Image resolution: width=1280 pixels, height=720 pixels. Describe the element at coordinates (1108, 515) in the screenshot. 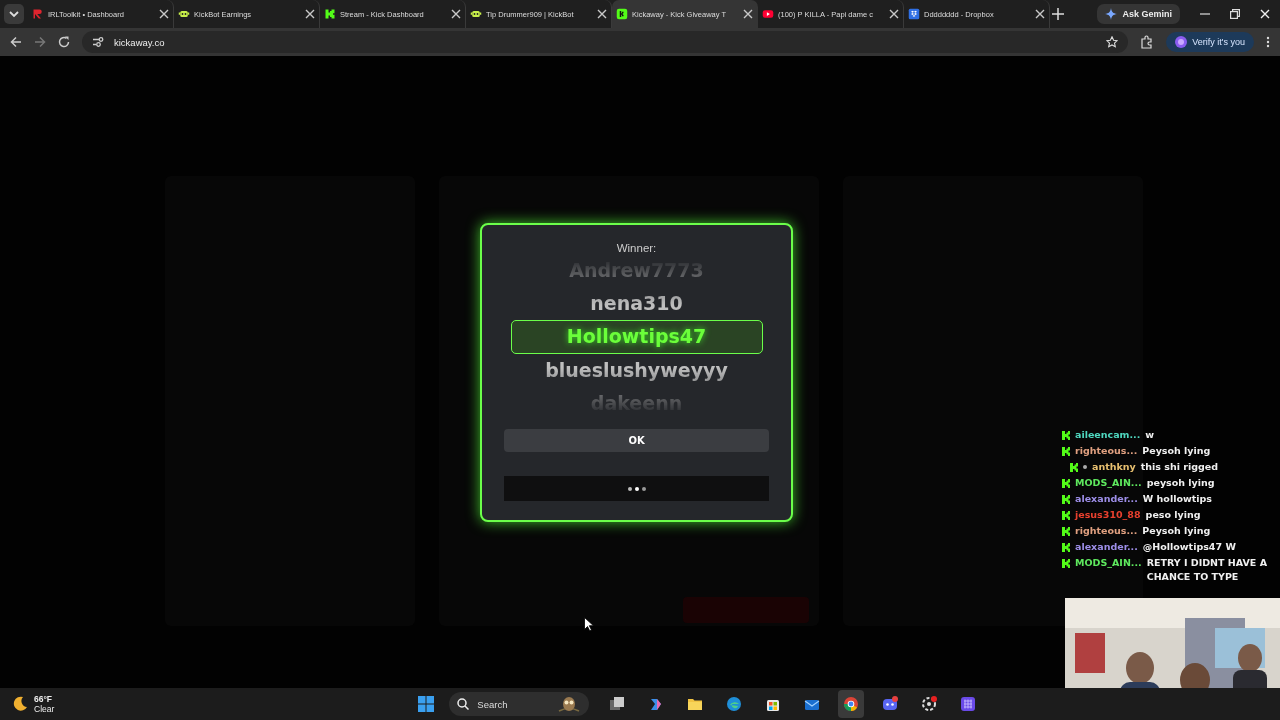

I see `chat-username: jesus310_88` at that location.